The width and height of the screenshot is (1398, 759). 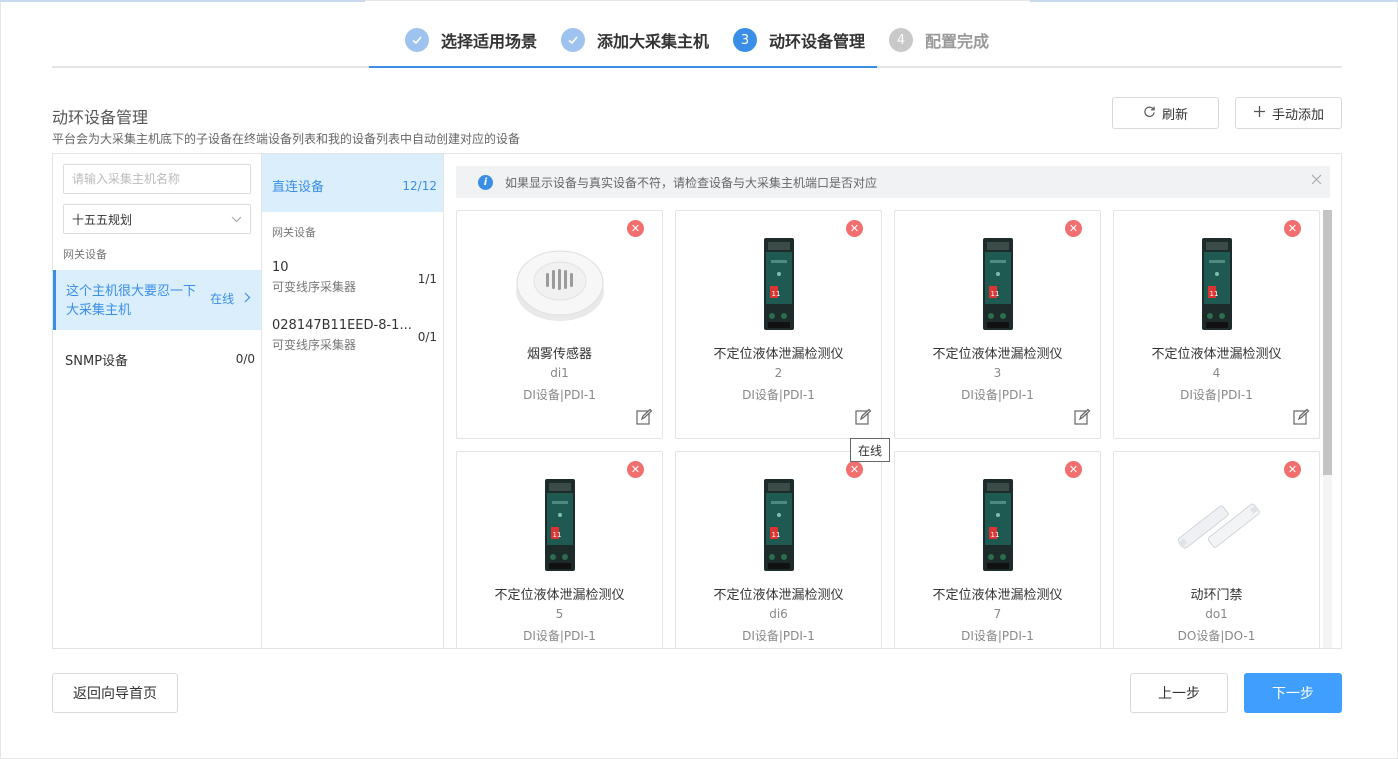 What do you see at coordinates (1327, 342) in the screenshot?
I see `scrollbar-thumb` at bounding box center [1327, 342].